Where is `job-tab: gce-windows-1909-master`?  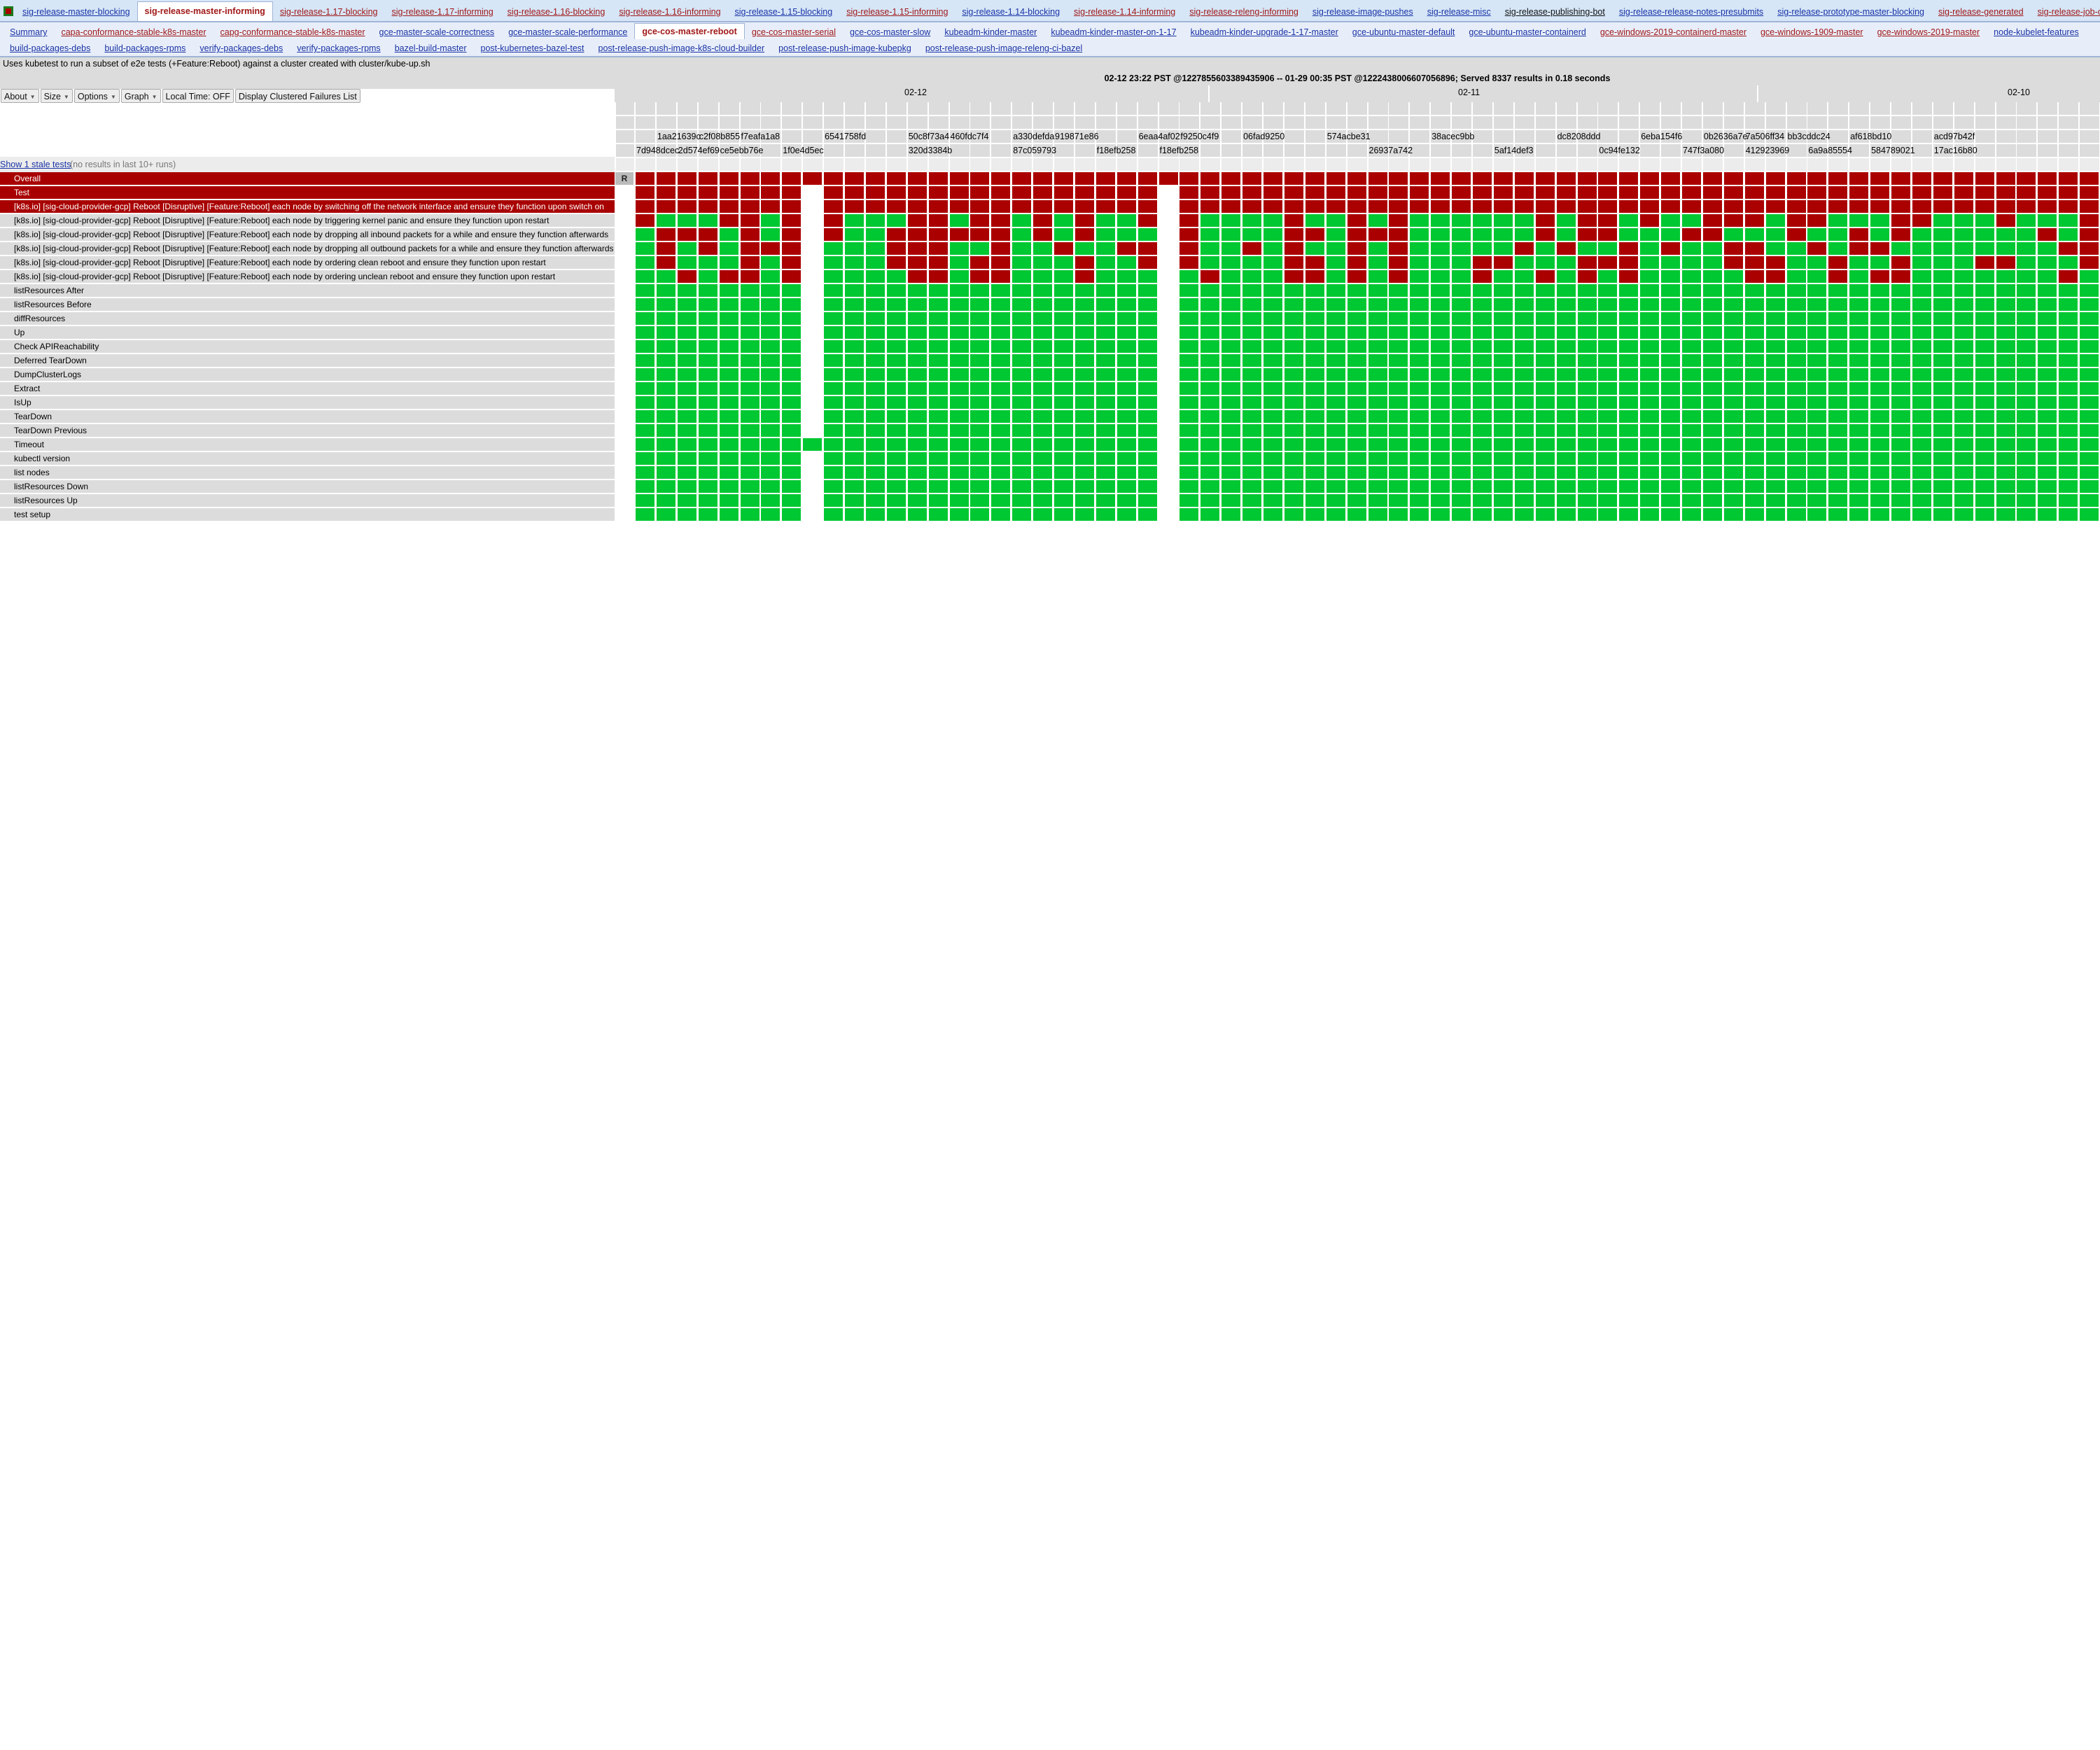
job-tab: gce-windows-1909-master is located at coordinates (1812, 32).